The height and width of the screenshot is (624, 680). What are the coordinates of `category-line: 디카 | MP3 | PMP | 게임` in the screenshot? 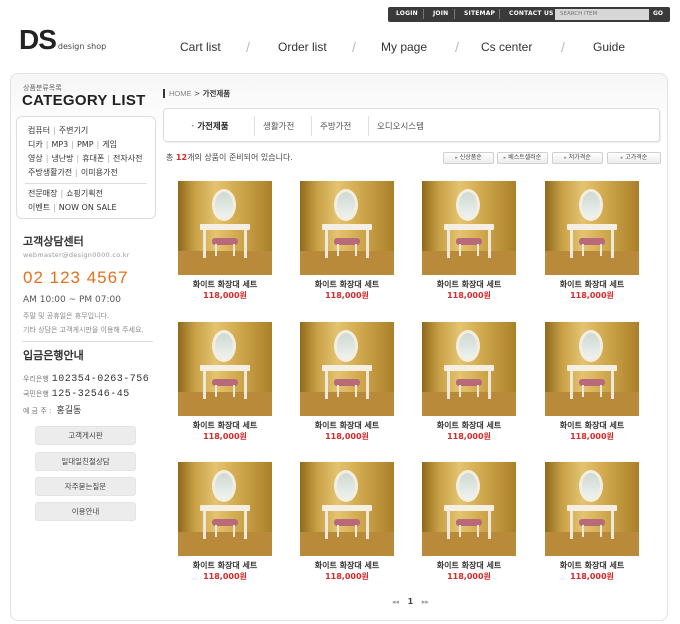 It's located at (72, 144).